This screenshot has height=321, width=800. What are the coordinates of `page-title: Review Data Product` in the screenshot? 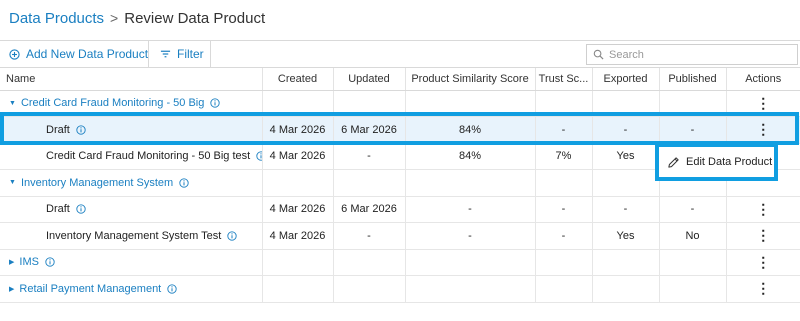 It's located at (195, 18).